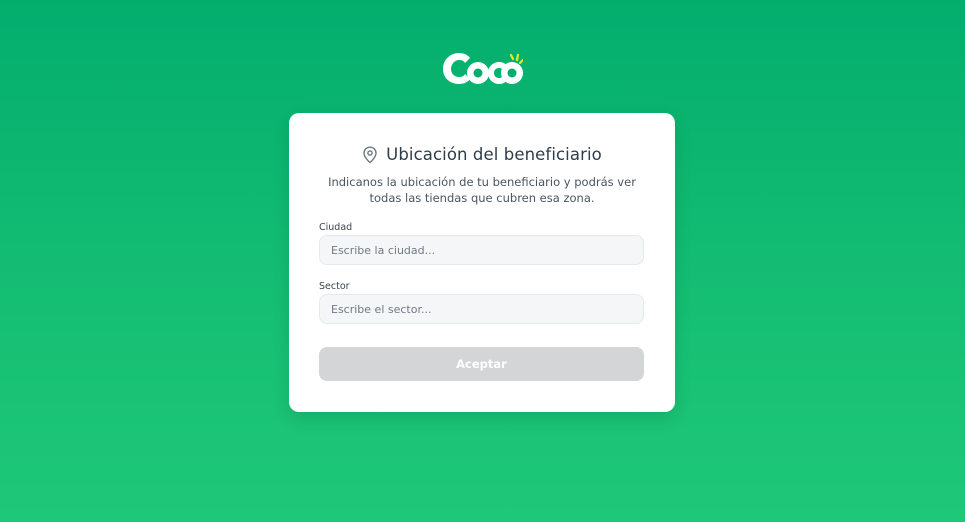 The height and width of the screenshot is (522, 965). Describe the element at coordinates (336, 227) in the screenshot. I see `city-label: Ciudad` at that location.